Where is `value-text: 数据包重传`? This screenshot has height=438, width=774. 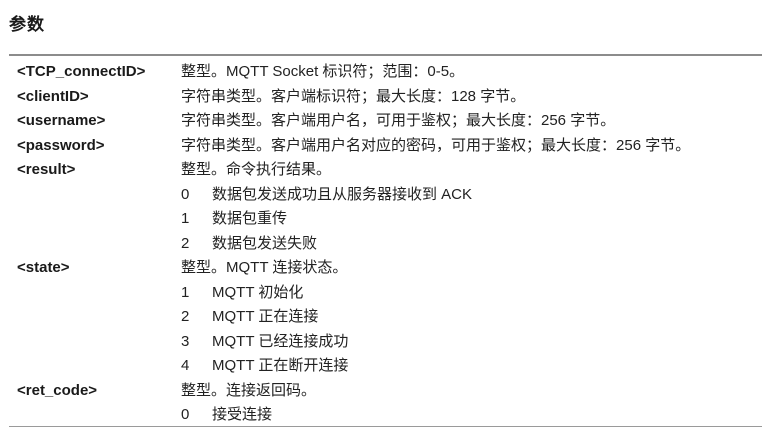 value-text: 数据包重传 is located at coordinates (250, 218).